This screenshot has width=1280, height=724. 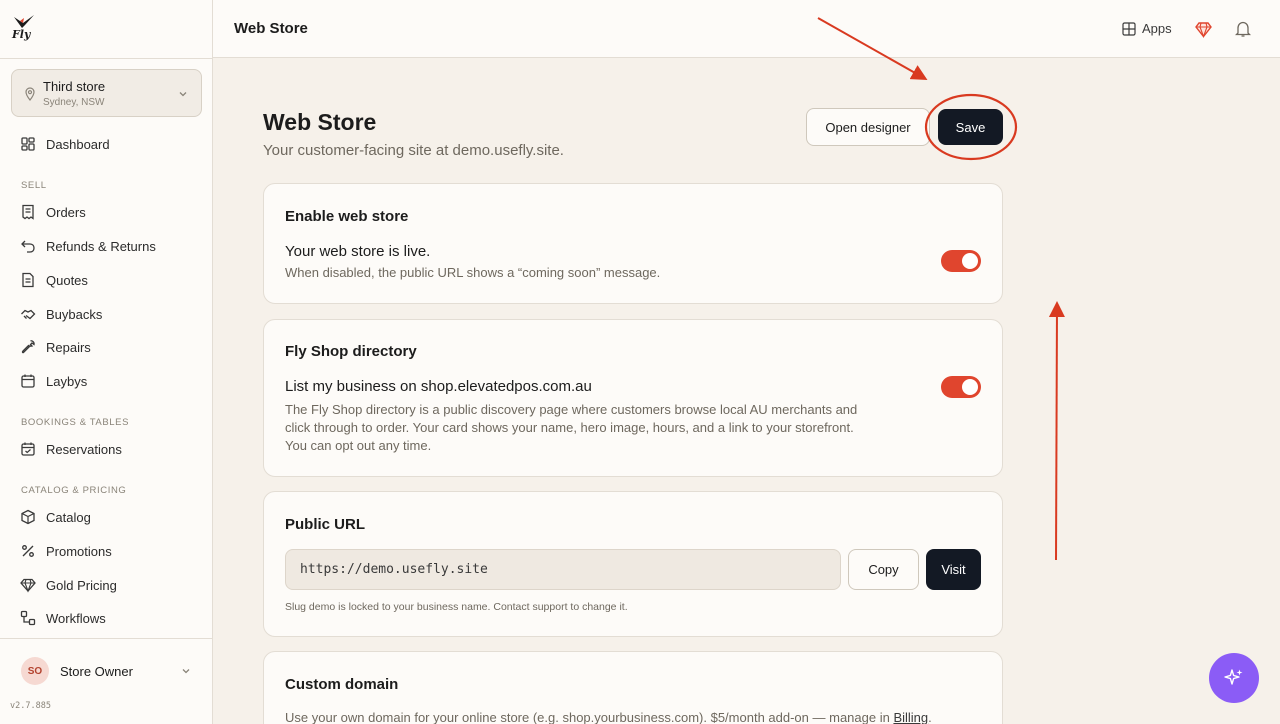 I want to click on undo-icon, so click(x=28, y=246).